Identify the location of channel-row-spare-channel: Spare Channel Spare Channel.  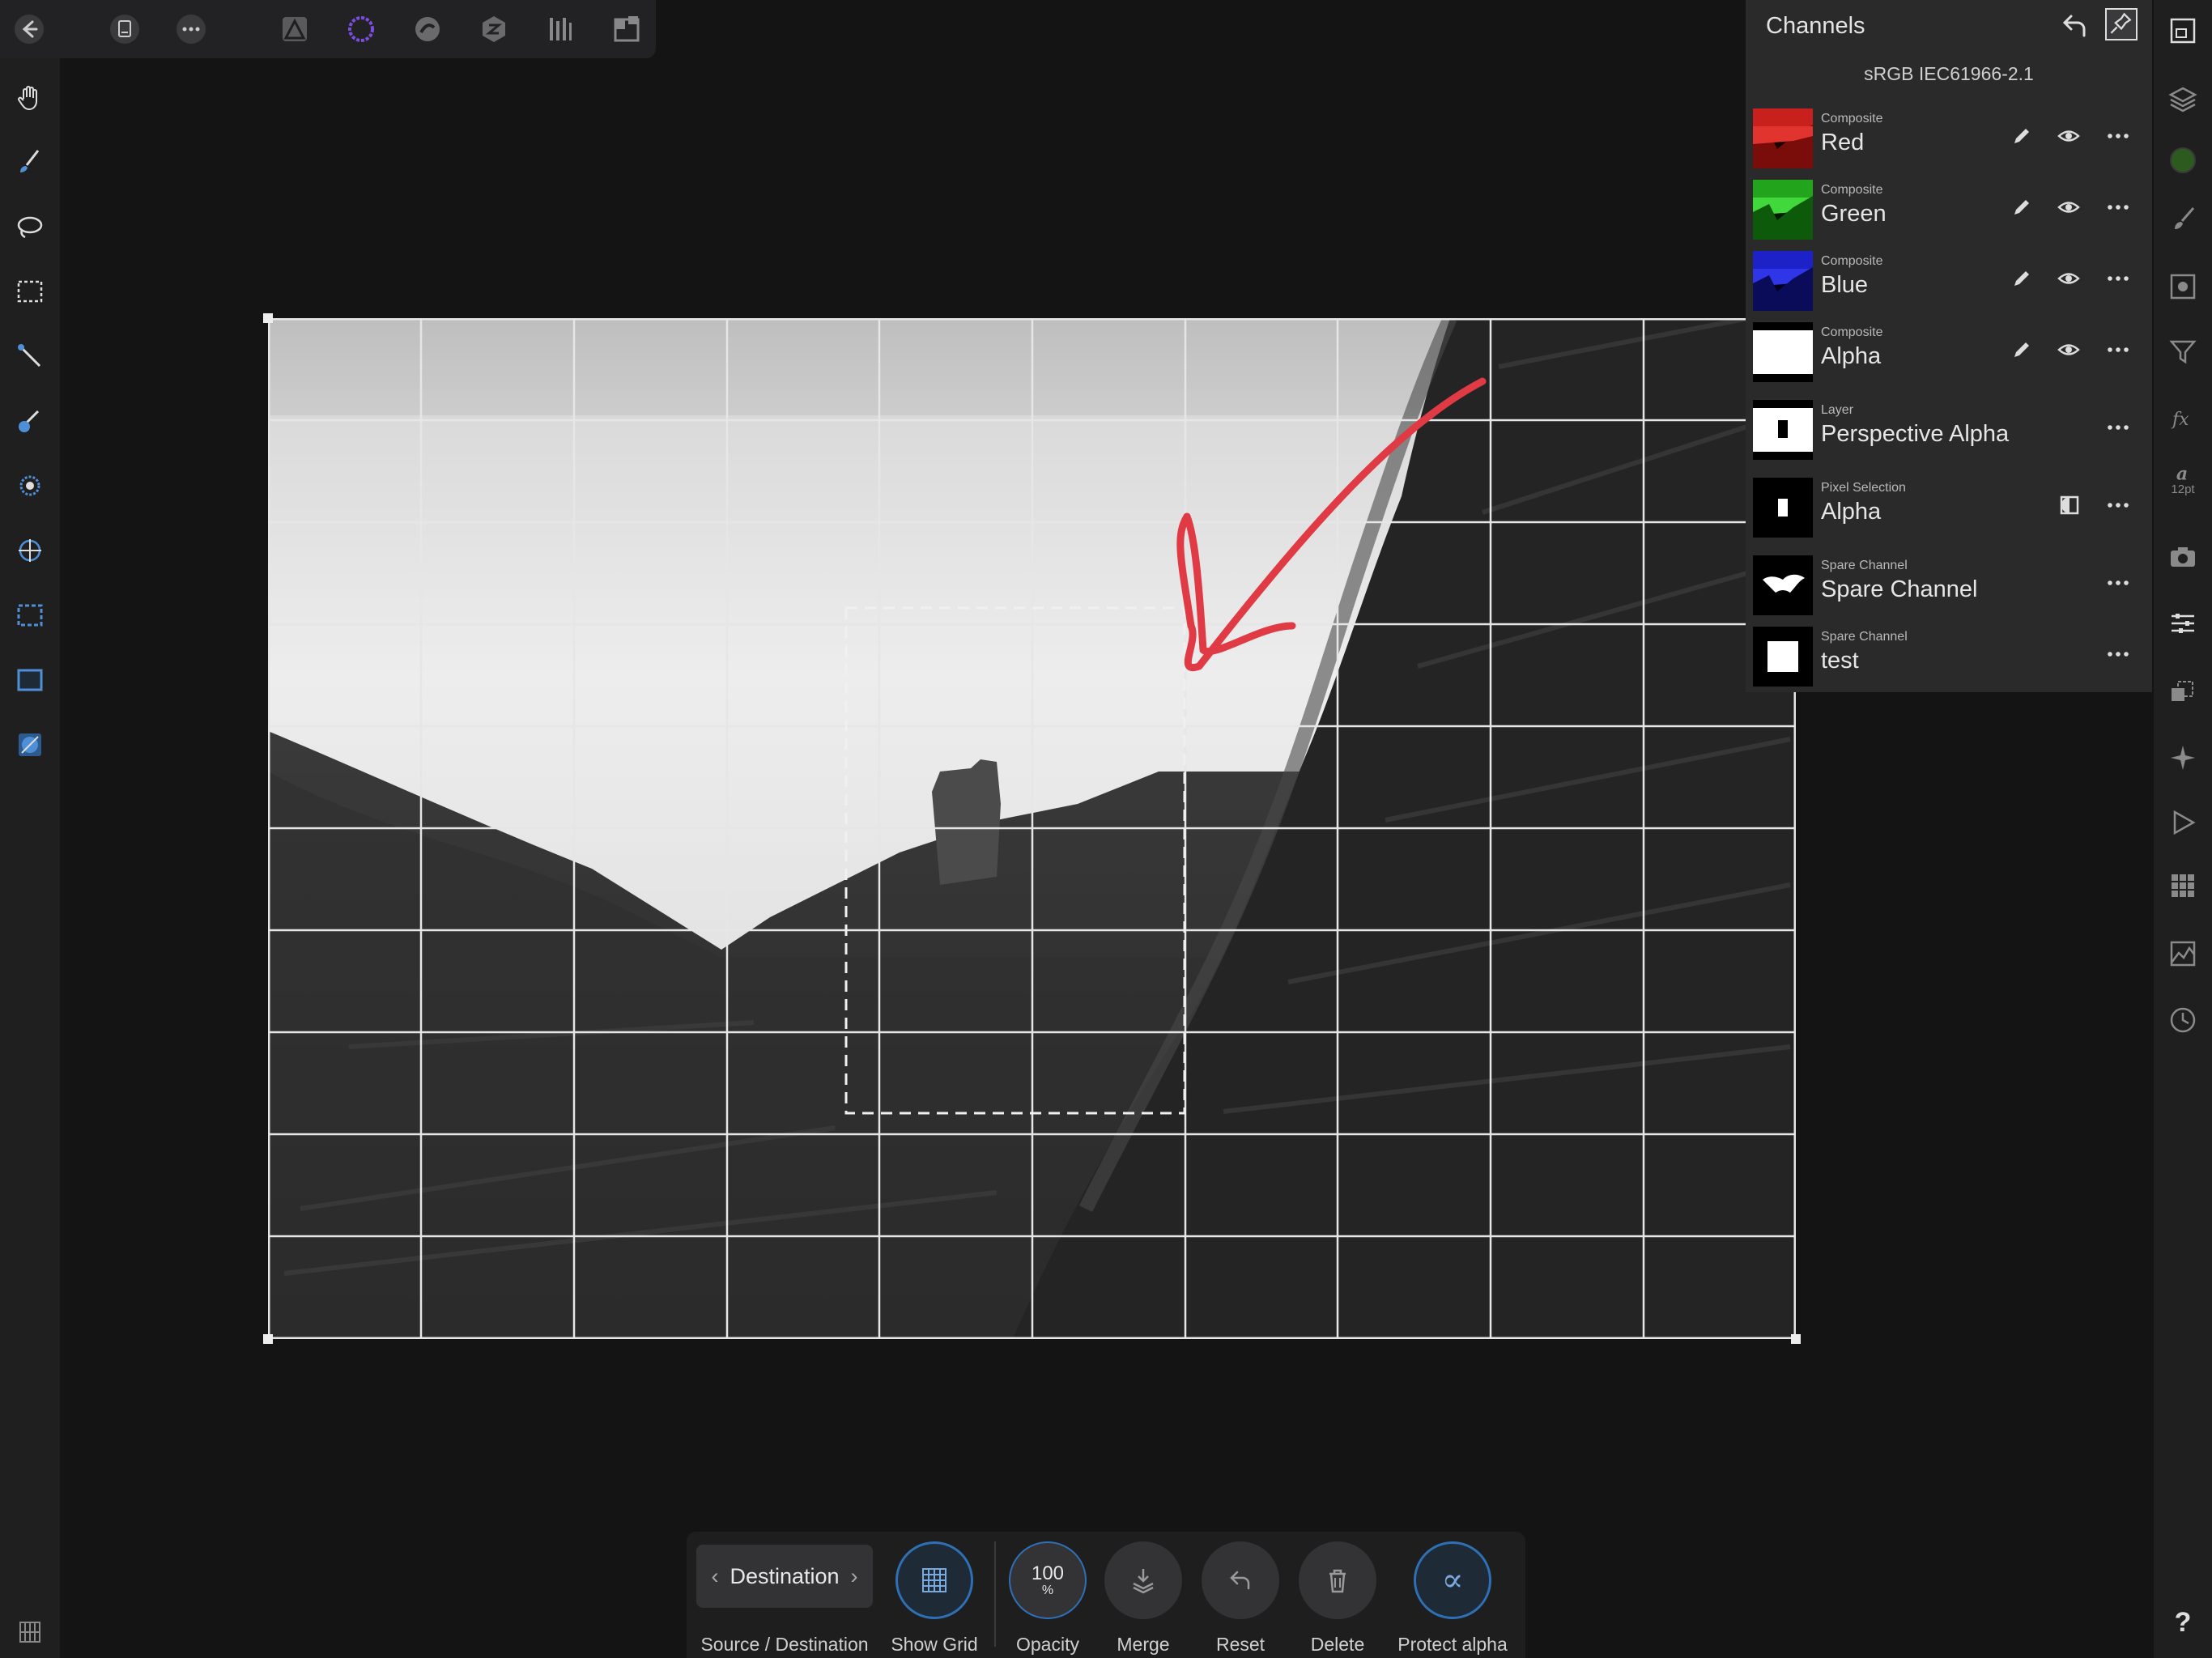
(1949, 583).